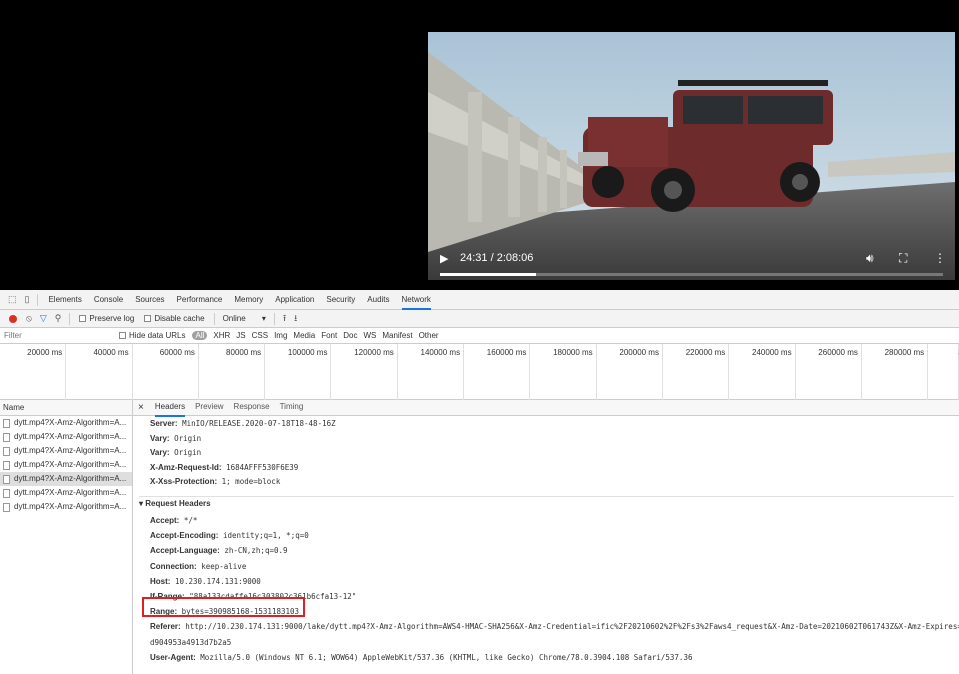 The height and width of the screenshot is (674, 959). Describe the element at coordinates (29, 318) in the screenshot. I see `clear-icon: ⦸` at that location.